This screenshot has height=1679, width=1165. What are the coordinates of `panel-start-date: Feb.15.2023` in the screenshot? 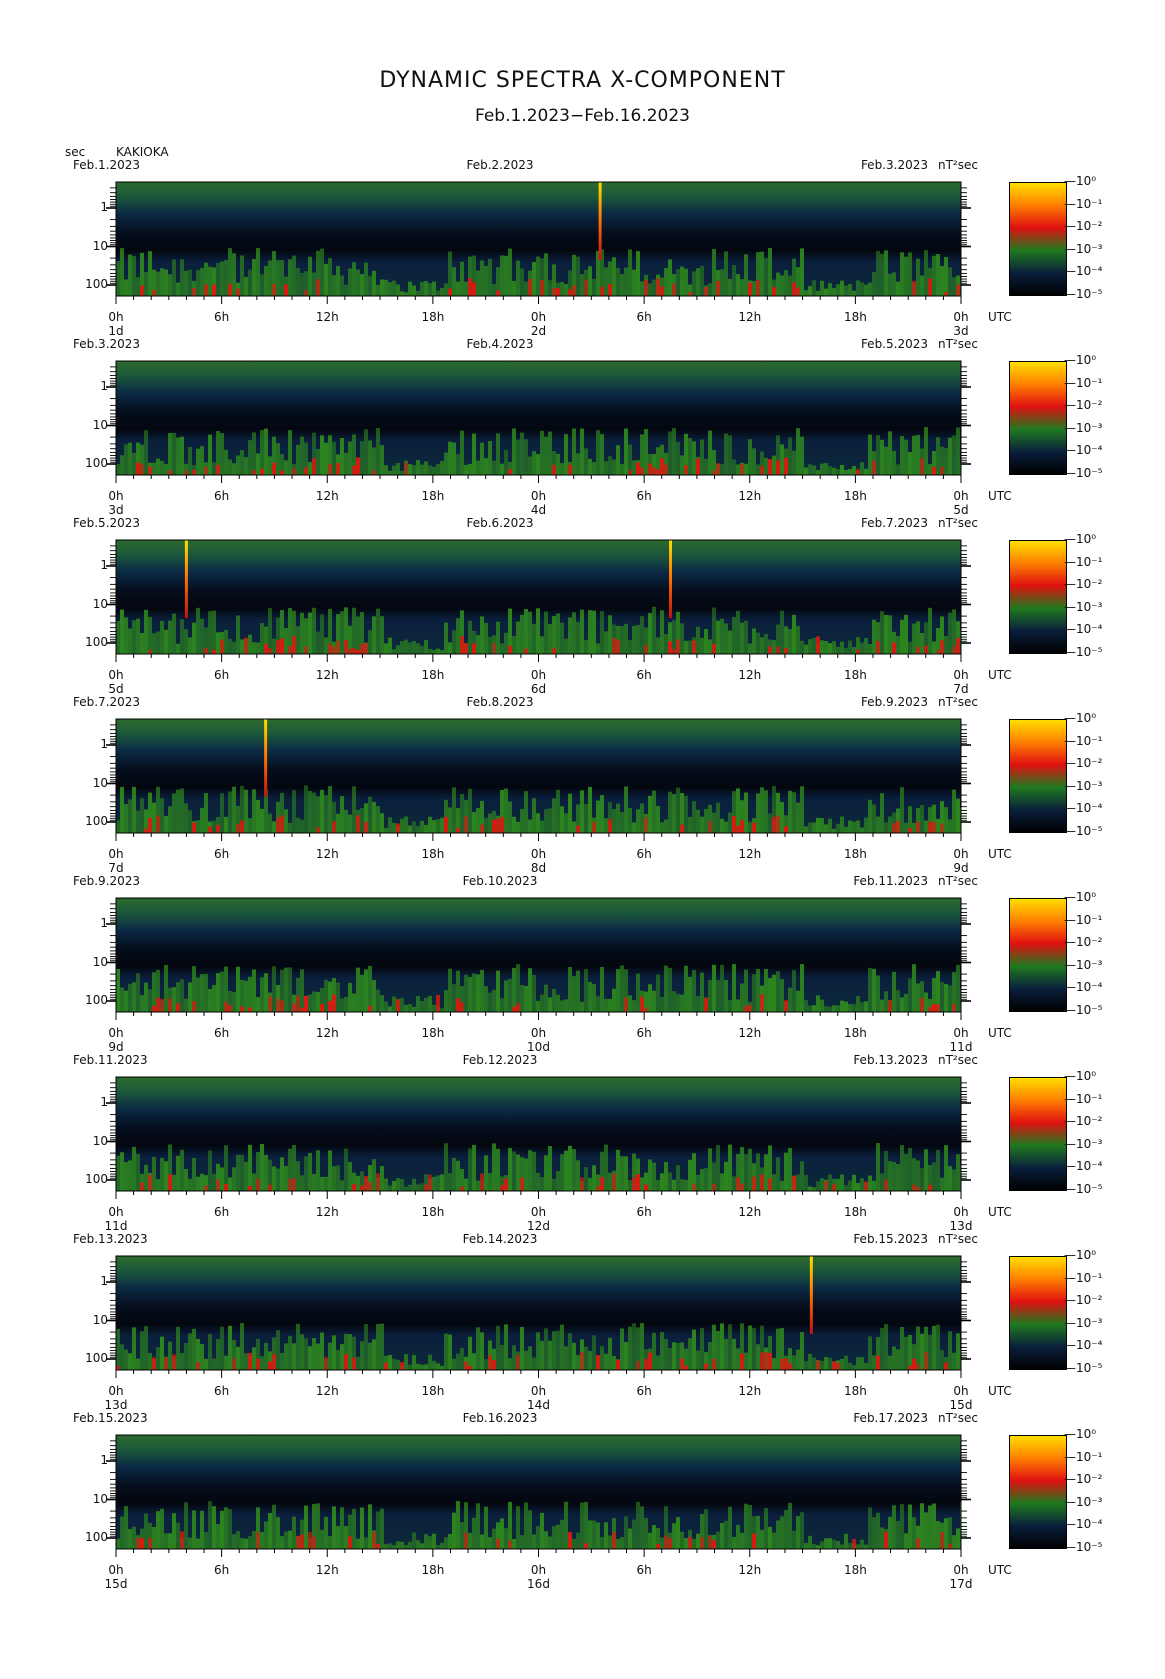 It's located at (110, 1418).